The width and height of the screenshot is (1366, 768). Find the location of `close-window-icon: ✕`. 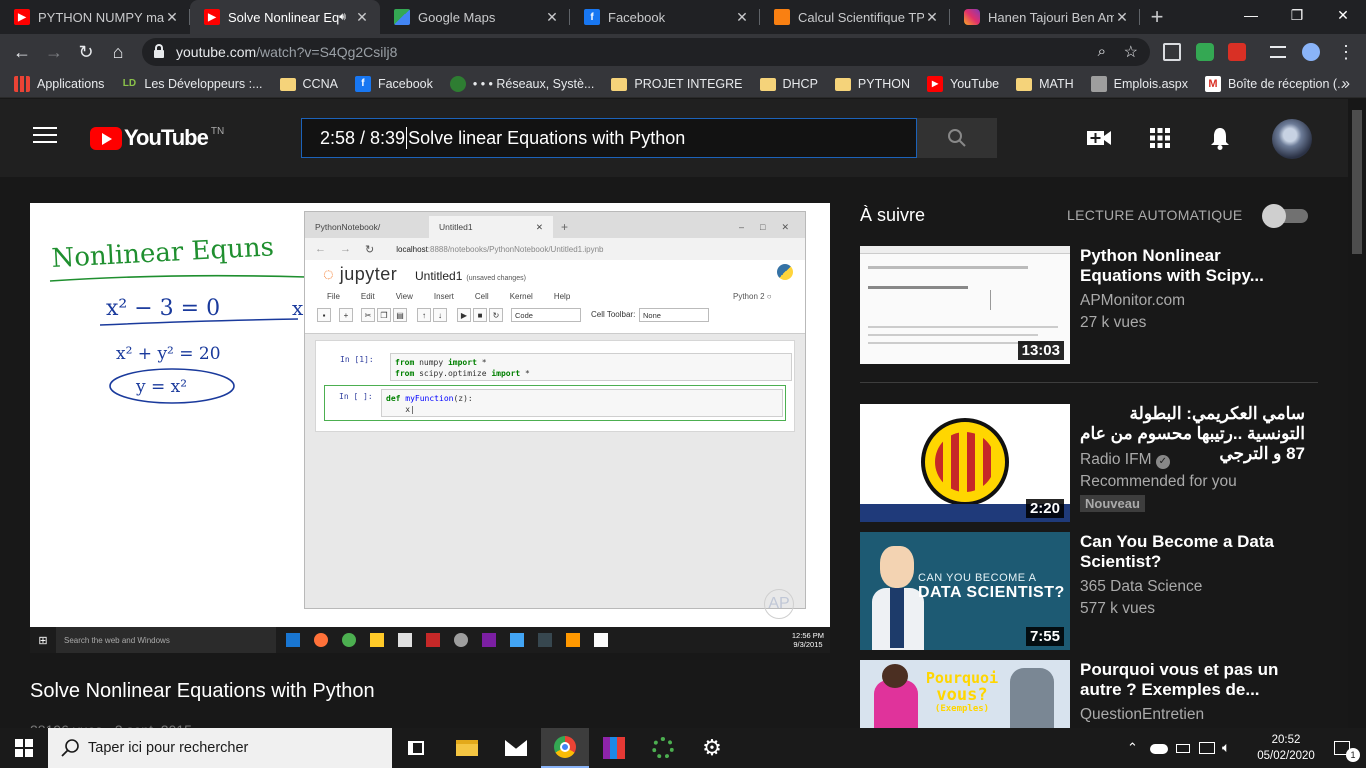

close-window-icon: ✕ is located at coordinates (1343, 15).